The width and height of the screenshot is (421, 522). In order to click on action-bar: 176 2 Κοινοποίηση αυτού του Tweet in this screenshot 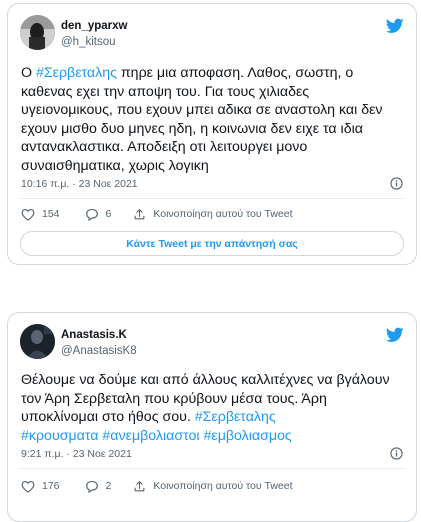, I will do `click(212, 486)`.